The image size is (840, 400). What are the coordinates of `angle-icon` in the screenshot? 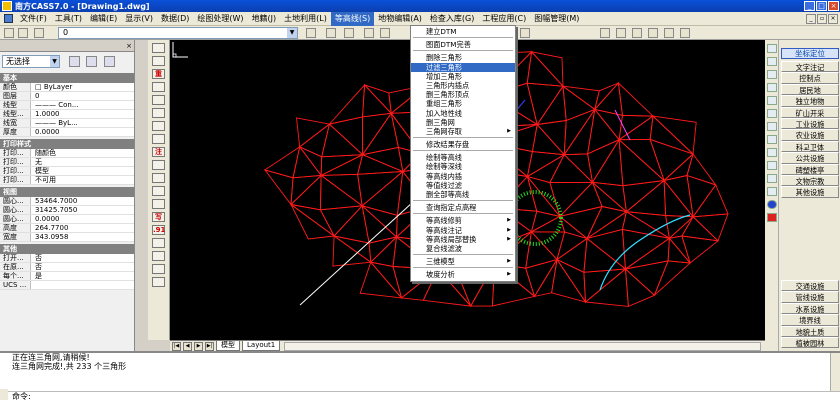 It's located at (685, 33).